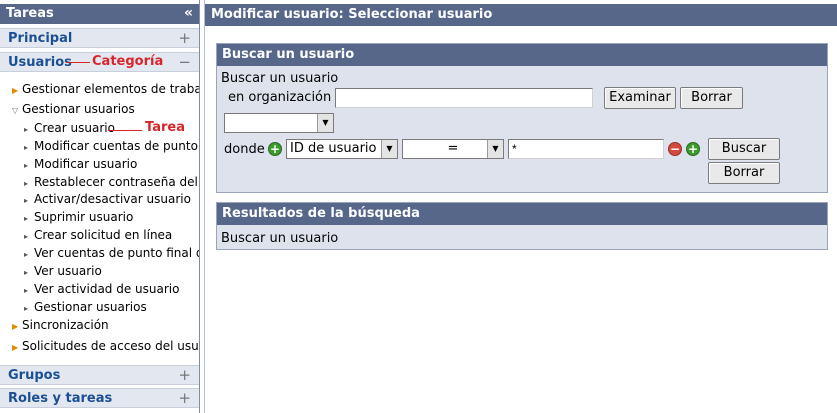  I want to click on caret-down-icon: ▽, so click(17, 111).